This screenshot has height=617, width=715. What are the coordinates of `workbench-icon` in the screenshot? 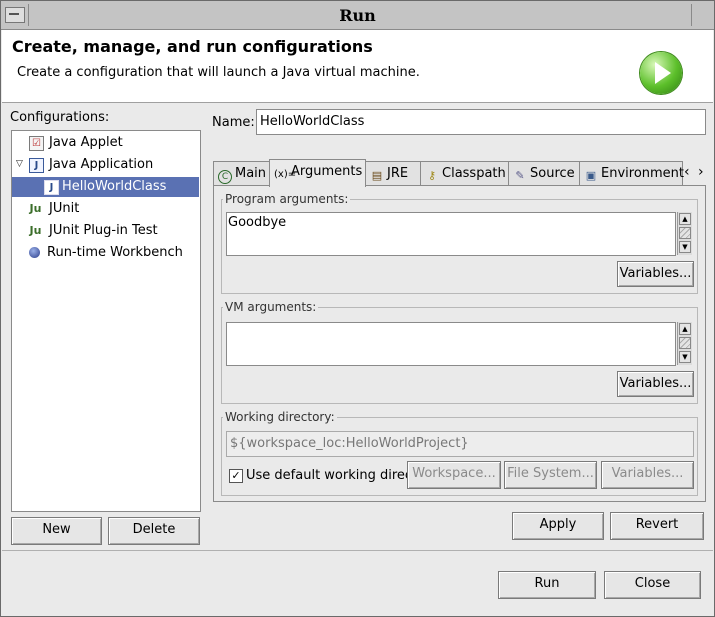 It's located at (34, 252).